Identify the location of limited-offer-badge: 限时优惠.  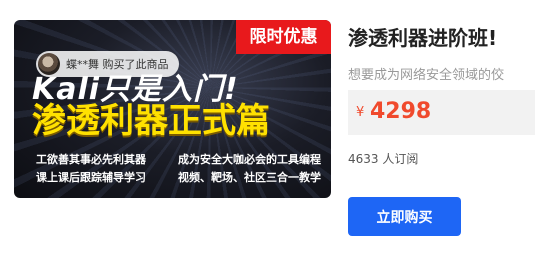
(283, 37).